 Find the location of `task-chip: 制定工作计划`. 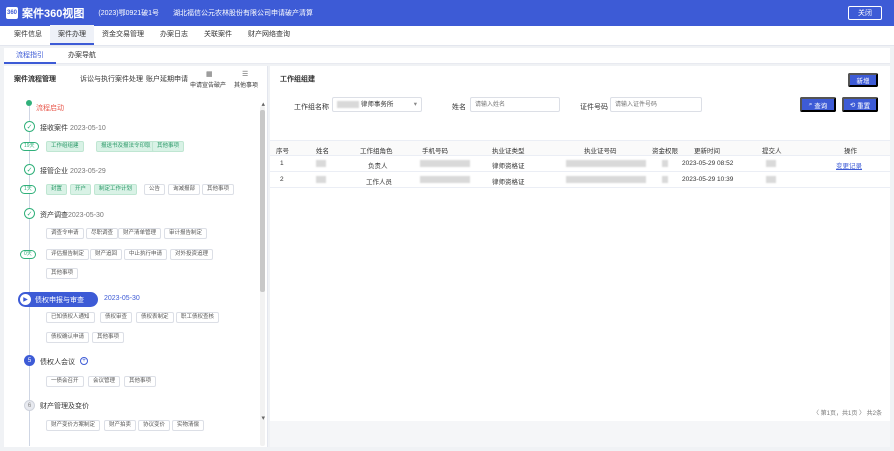

task-chip: 制定工作计划 is located at coordinates (116, 189).